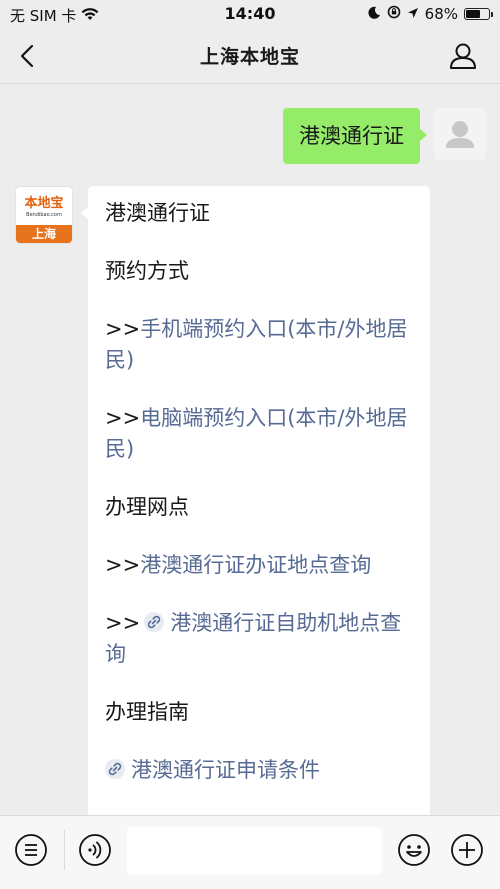 The height and width of the screenshot is (889, 500). What do you see at coordinates (254, 851) in the screenshot?
I see `message-input` at bounding box center [254, 851].